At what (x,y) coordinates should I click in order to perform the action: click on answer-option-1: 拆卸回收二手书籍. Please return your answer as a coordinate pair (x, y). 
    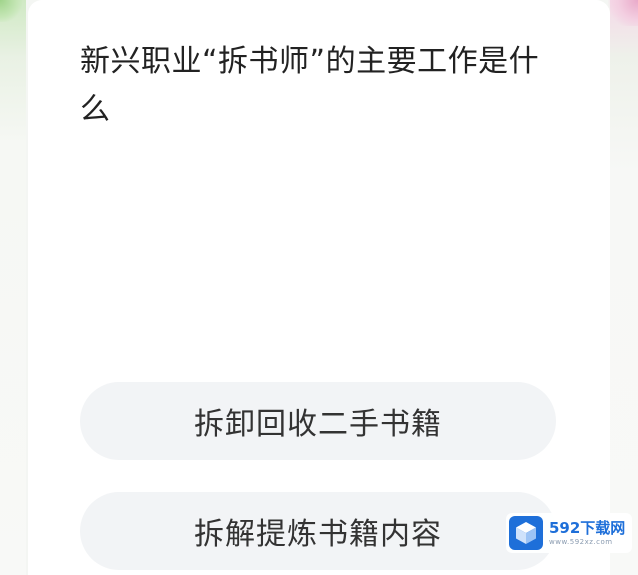
    Looking at the image, I should click on (318, 421).